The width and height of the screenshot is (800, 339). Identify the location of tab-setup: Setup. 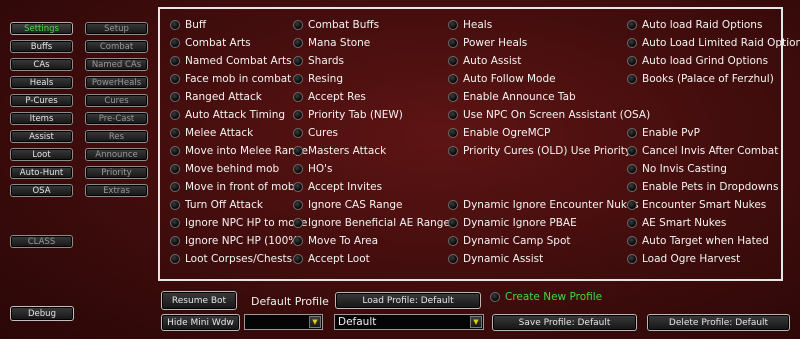
(116, 28).